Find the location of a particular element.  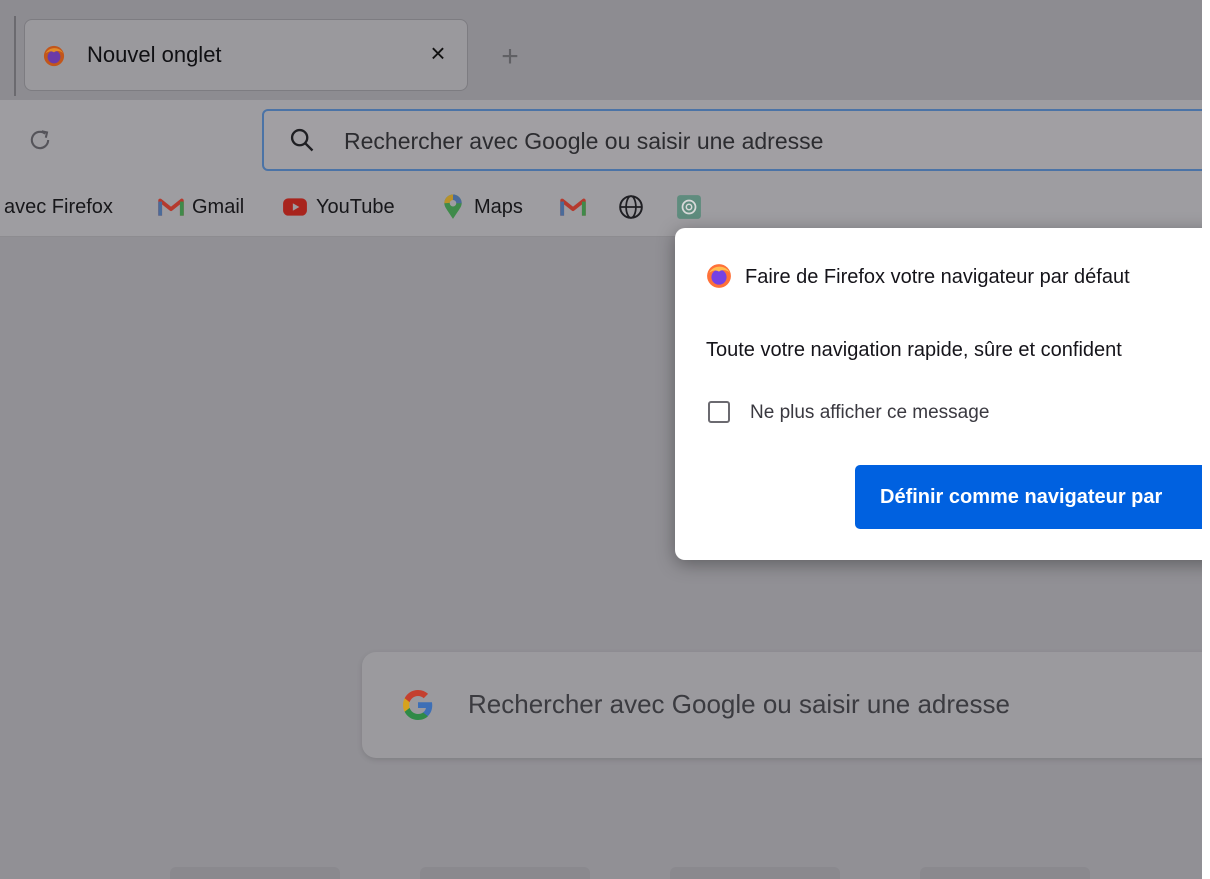

set-default-button: Définir comme navigateur par is located at coordinates (1032, 497).